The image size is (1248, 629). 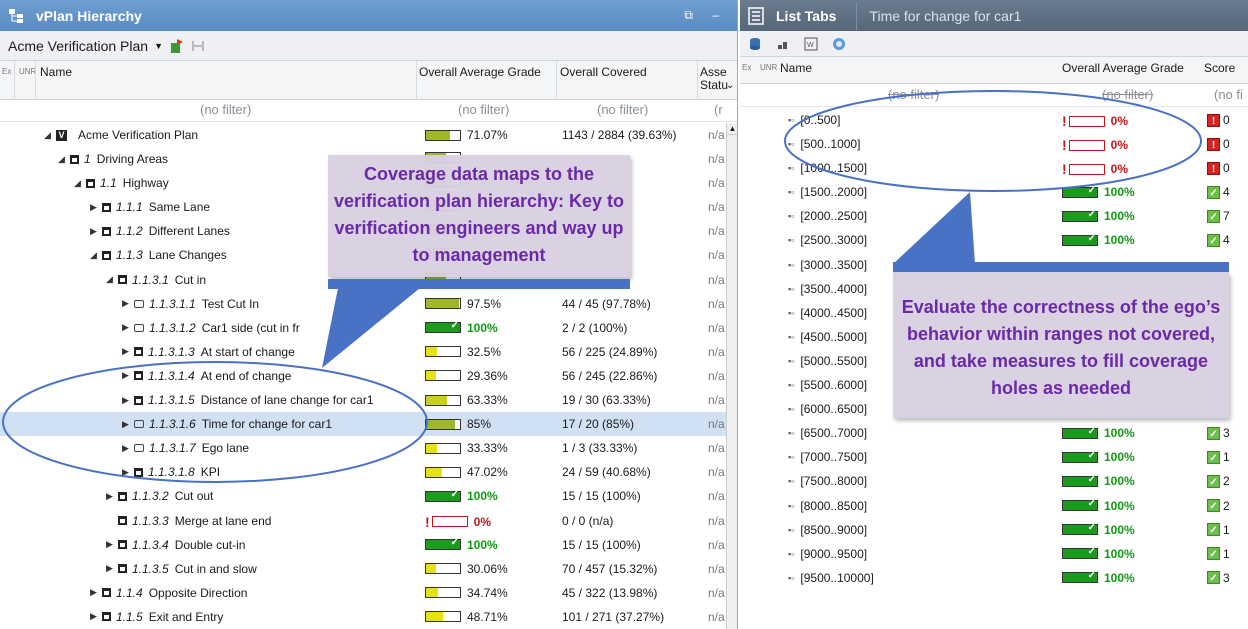 What do you see at coordinates (487, 375) in the screenshot?
I see `grade-value: 29.36%` at bounding box center [487, 375].